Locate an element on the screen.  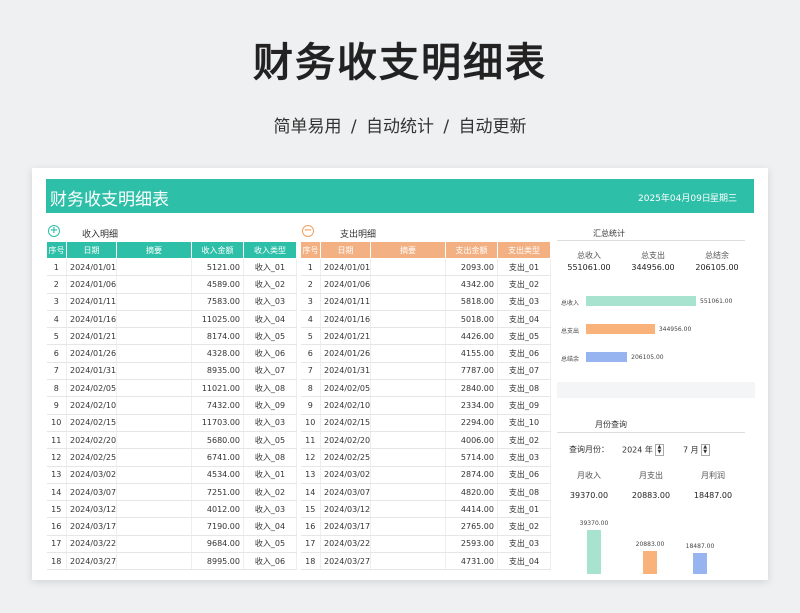
table-cell: 2024/03/07 is located at coordinates (91, 492).